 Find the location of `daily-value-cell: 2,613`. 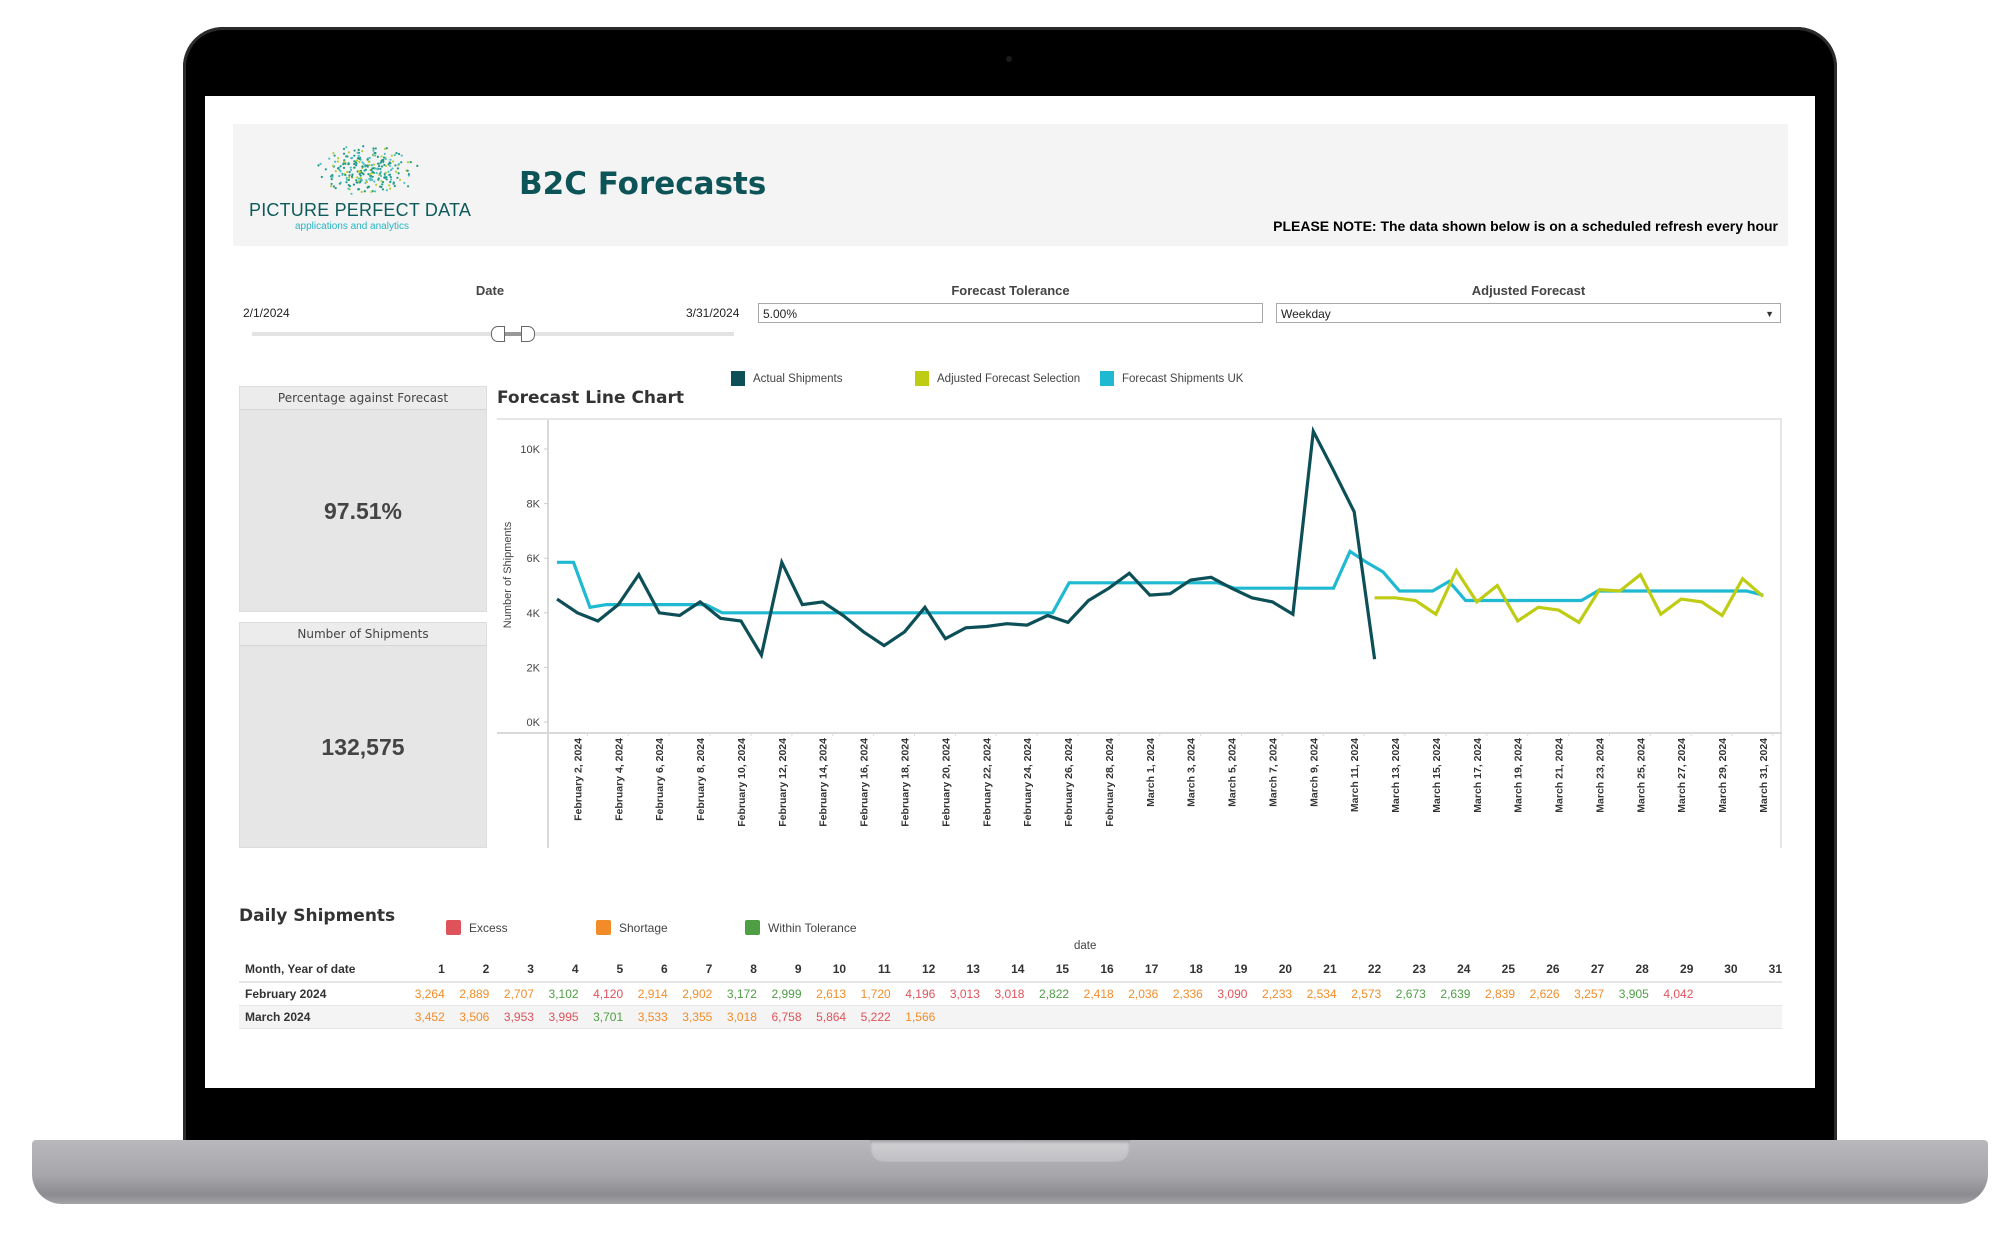

daily-value-cell: 2,613 is located at coordinates (824, 994).